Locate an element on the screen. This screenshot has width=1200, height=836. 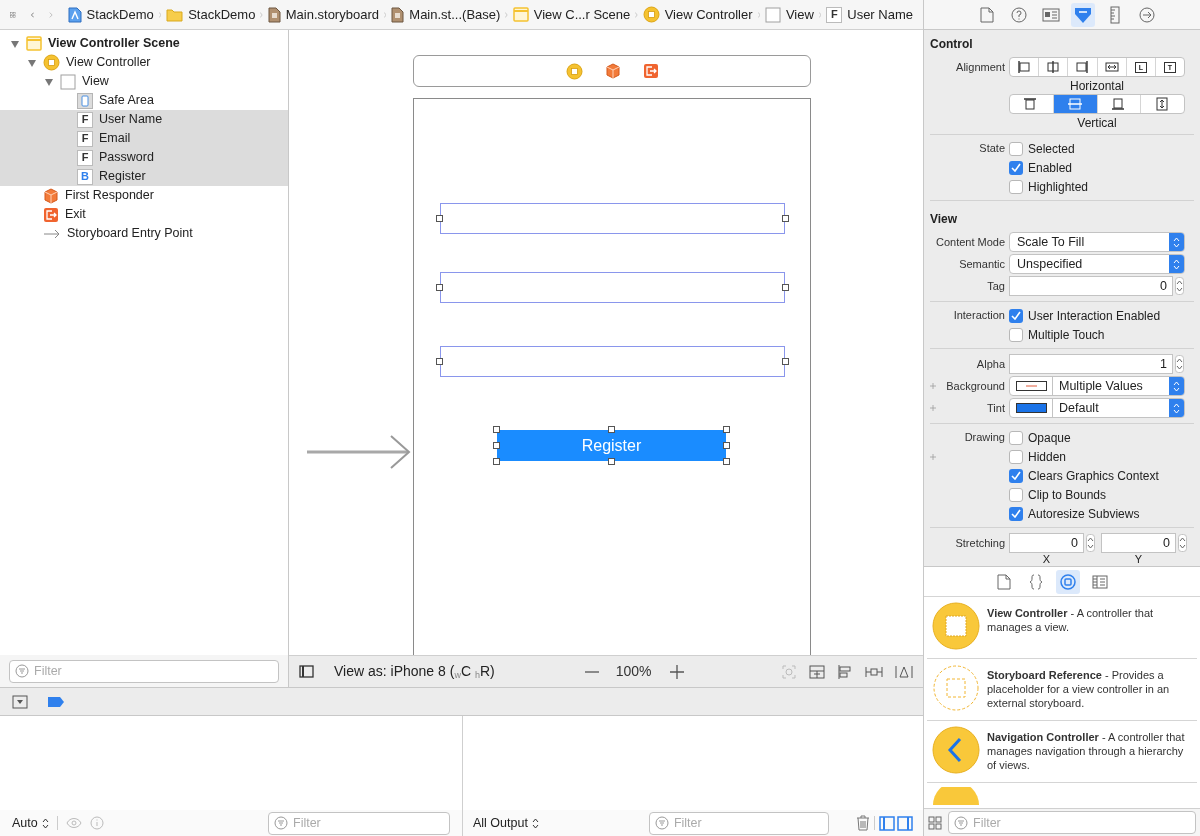
checkbox-label: User Interaction Enabled is located at coordinates (1094, 316).